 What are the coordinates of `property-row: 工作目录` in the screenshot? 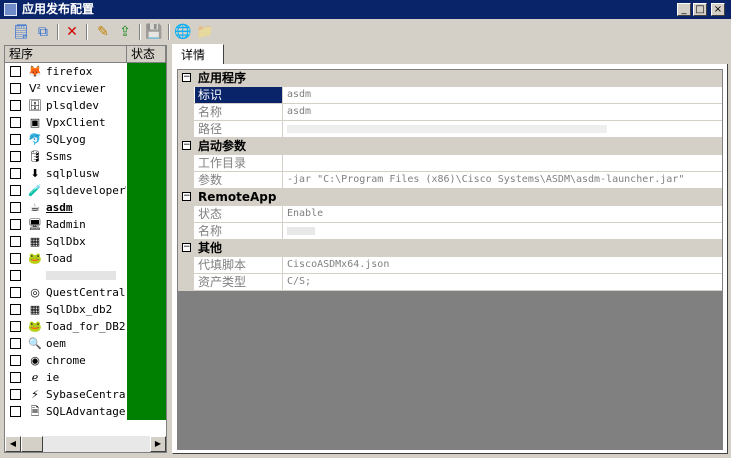 It's located at (450, 163).